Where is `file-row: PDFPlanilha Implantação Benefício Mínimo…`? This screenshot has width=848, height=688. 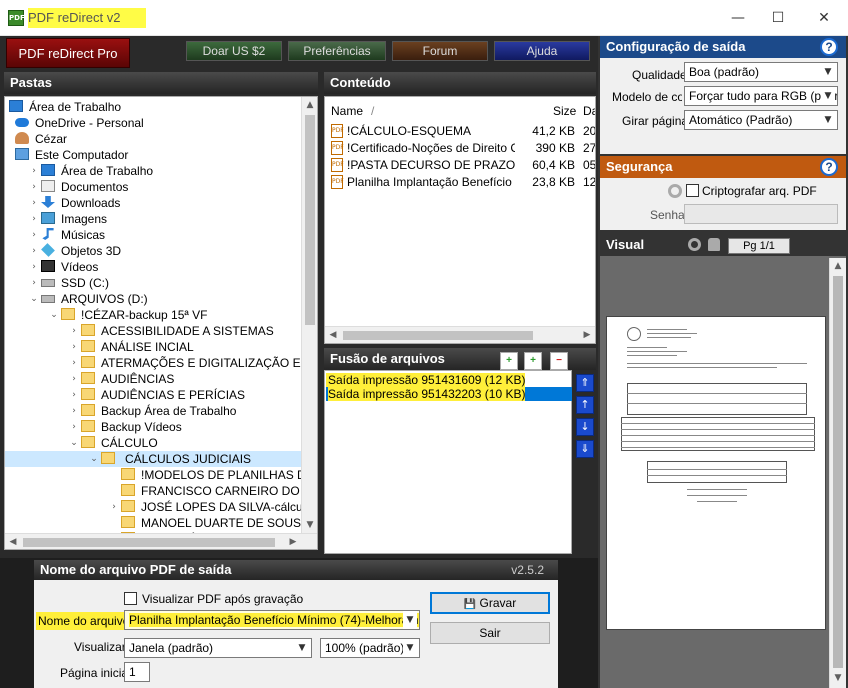
file-row: PDFPlanilha Implantação Benefício Mínimo… is located at coordinates (463, 182).